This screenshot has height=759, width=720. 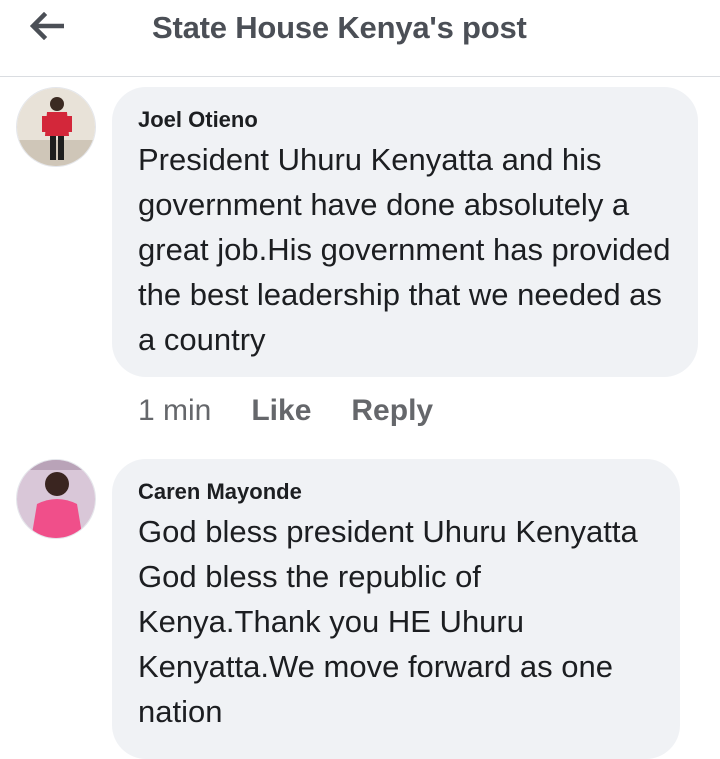 I want to click on page-title: State House Kenya's post, so click(x=339, y=27).